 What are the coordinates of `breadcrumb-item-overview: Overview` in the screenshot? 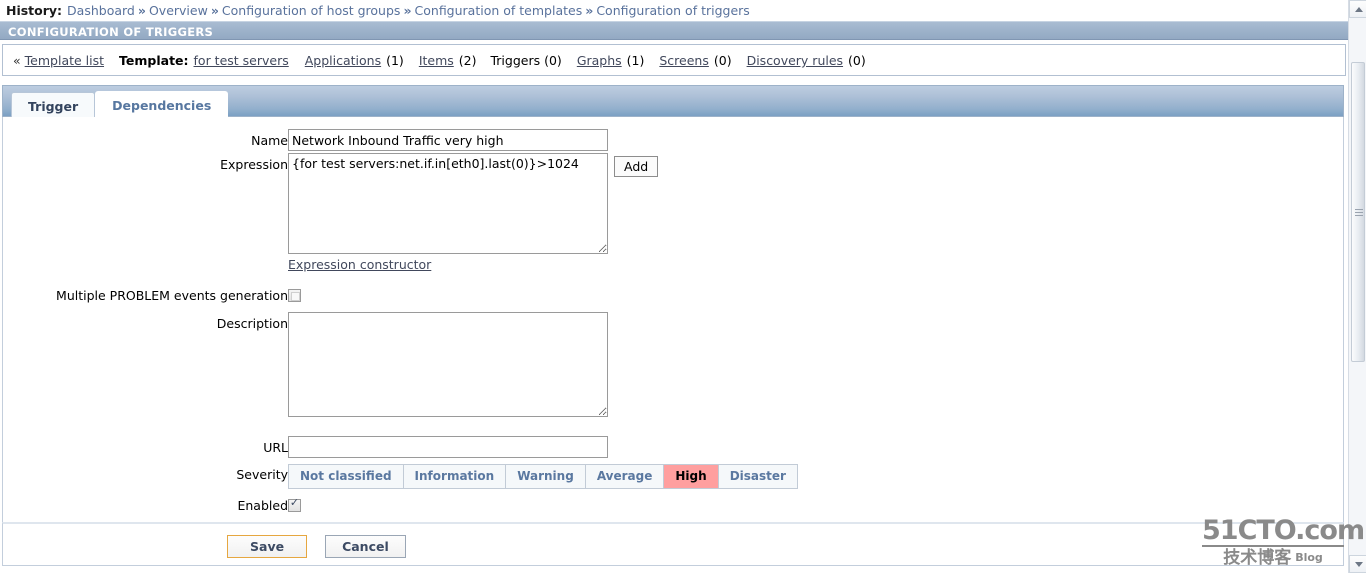 It's located at (178, 10).